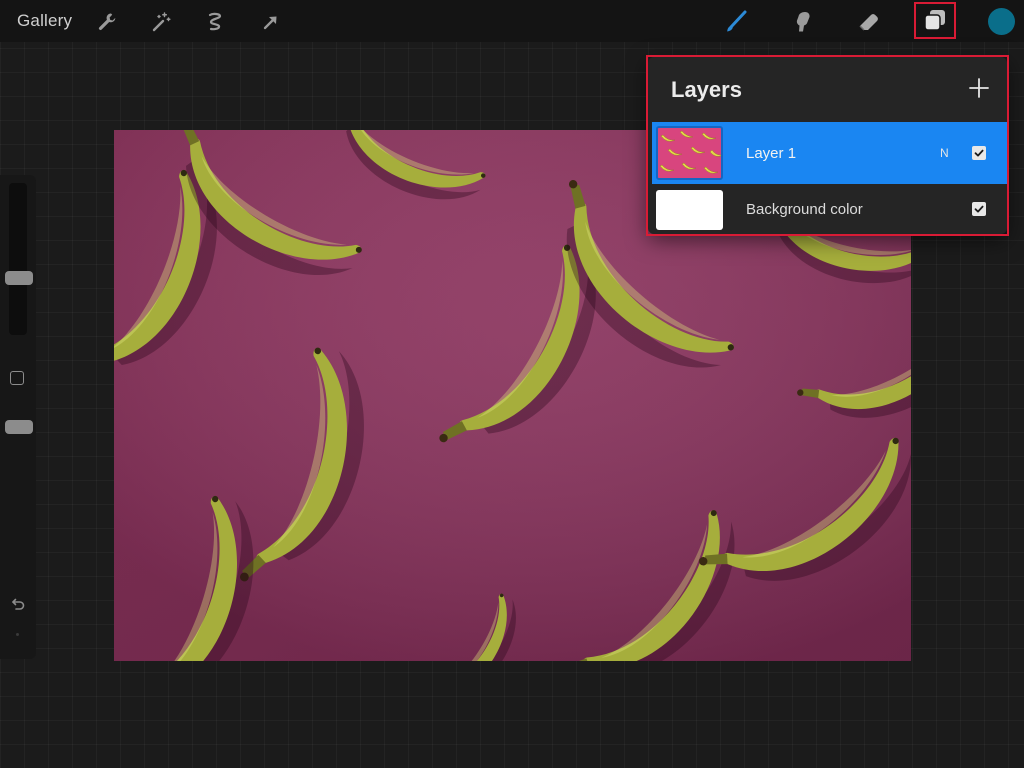  I want to click on layers-button, so click(935, 20).